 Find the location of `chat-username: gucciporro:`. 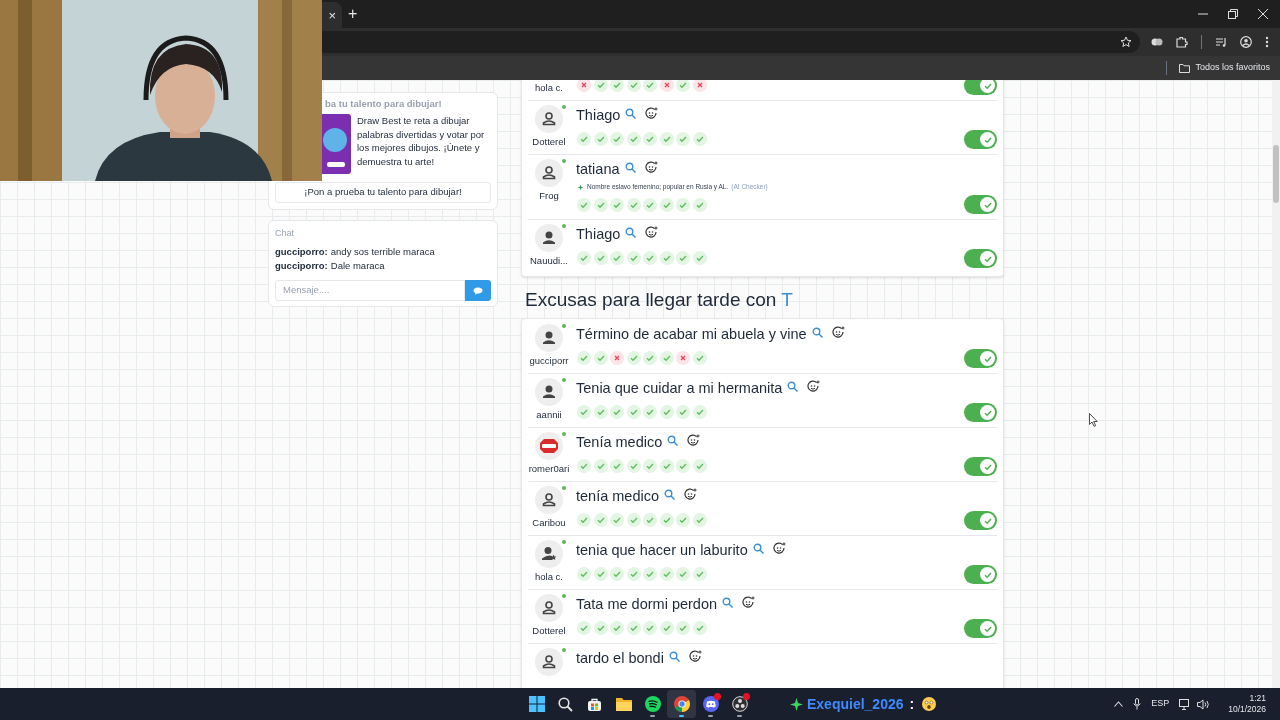

chat-username: gucciporro: is located at coordinates (301, 266).